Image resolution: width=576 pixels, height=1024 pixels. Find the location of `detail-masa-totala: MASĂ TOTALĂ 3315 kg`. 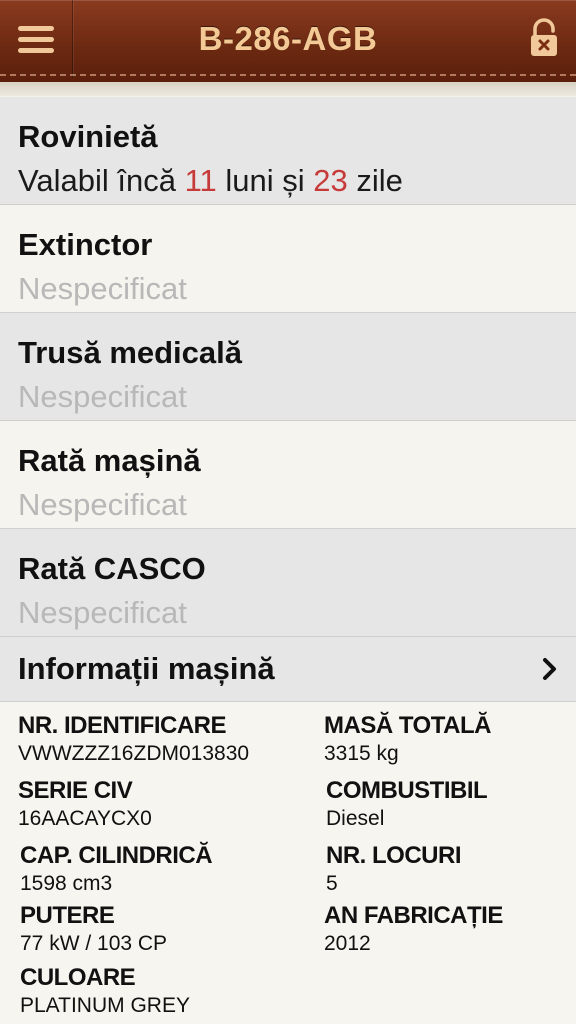

detail-masa-totala: MASĂ TOTALĂ 3315 kg is located at coordinates (407, 738).